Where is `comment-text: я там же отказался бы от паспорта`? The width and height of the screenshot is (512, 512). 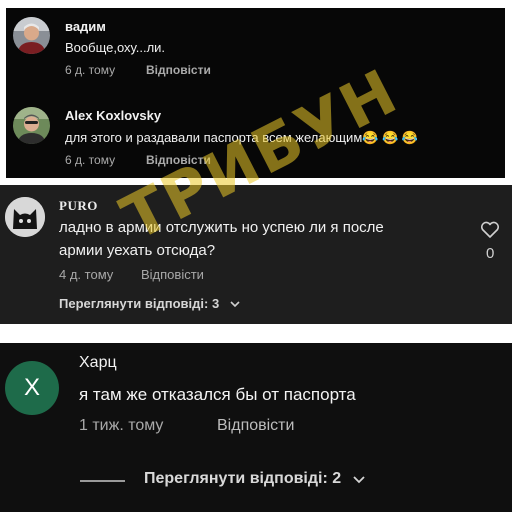 comment-text: я там же отказался бы от паспорта is located at coordinates (217, 394).